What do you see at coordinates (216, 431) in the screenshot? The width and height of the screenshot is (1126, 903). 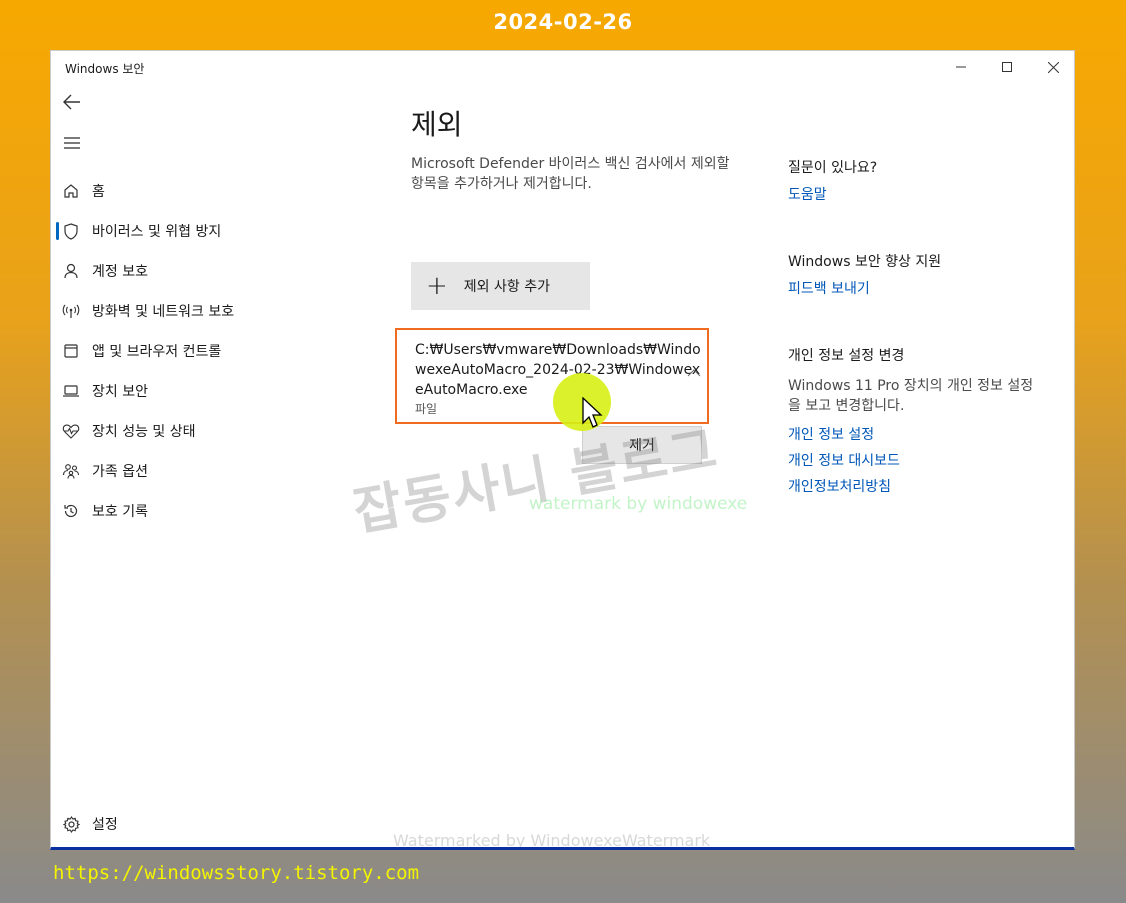 I see `nav-item-device-performance: 장치 성능 및 상태` at bounding box center [216, 431].